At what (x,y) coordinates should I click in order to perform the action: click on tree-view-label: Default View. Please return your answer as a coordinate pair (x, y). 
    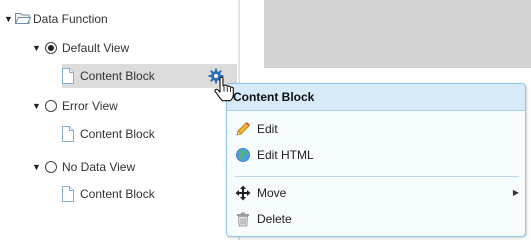
    Looking at the image, I should click on (96, 48).